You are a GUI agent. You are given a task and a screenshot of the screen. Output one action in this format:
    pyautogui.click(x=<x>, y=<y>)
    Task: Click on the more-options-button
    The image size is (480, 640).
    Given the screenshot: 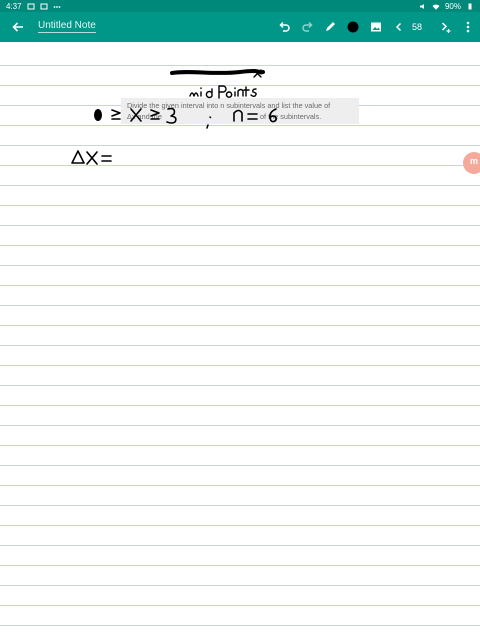 What is the action you would take?
    pyautogui.click(x=468, y=27)
    